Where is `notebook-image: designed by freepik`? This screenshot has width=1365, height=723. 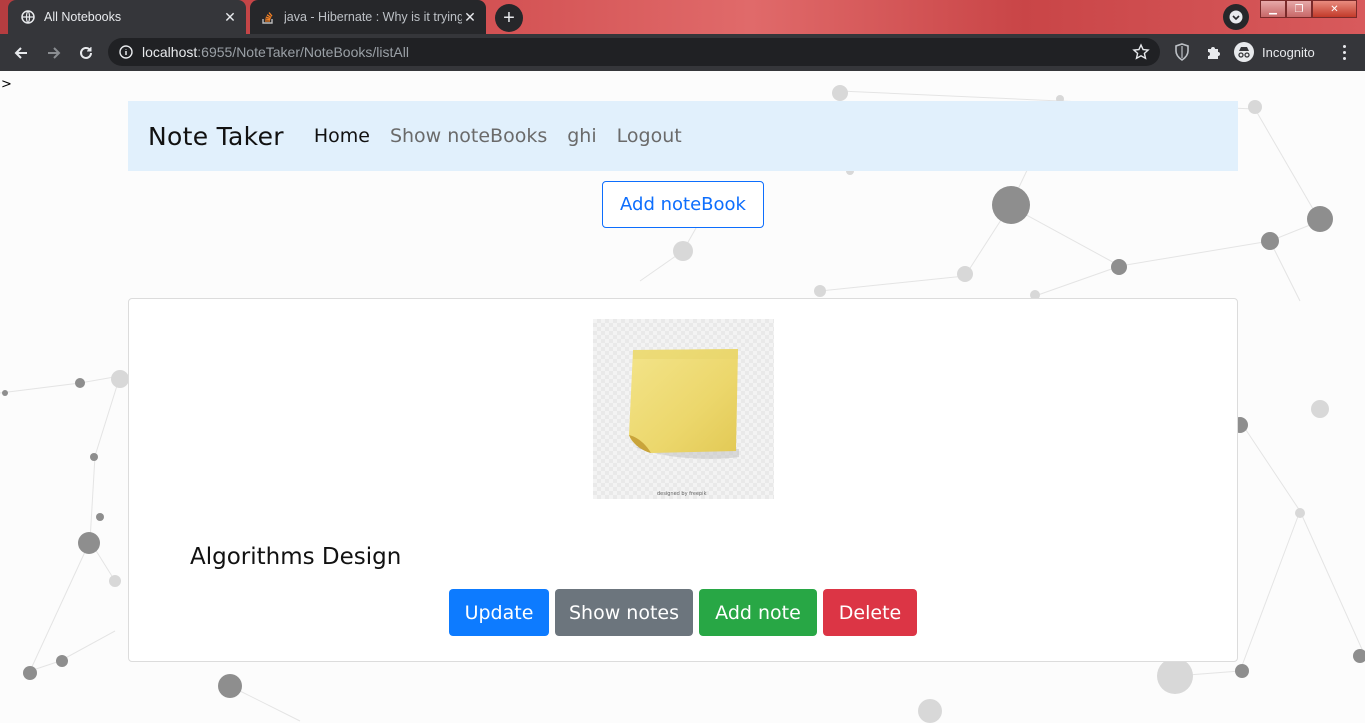
notebook-image: designed by freepik is located at coordinates (683, 409).